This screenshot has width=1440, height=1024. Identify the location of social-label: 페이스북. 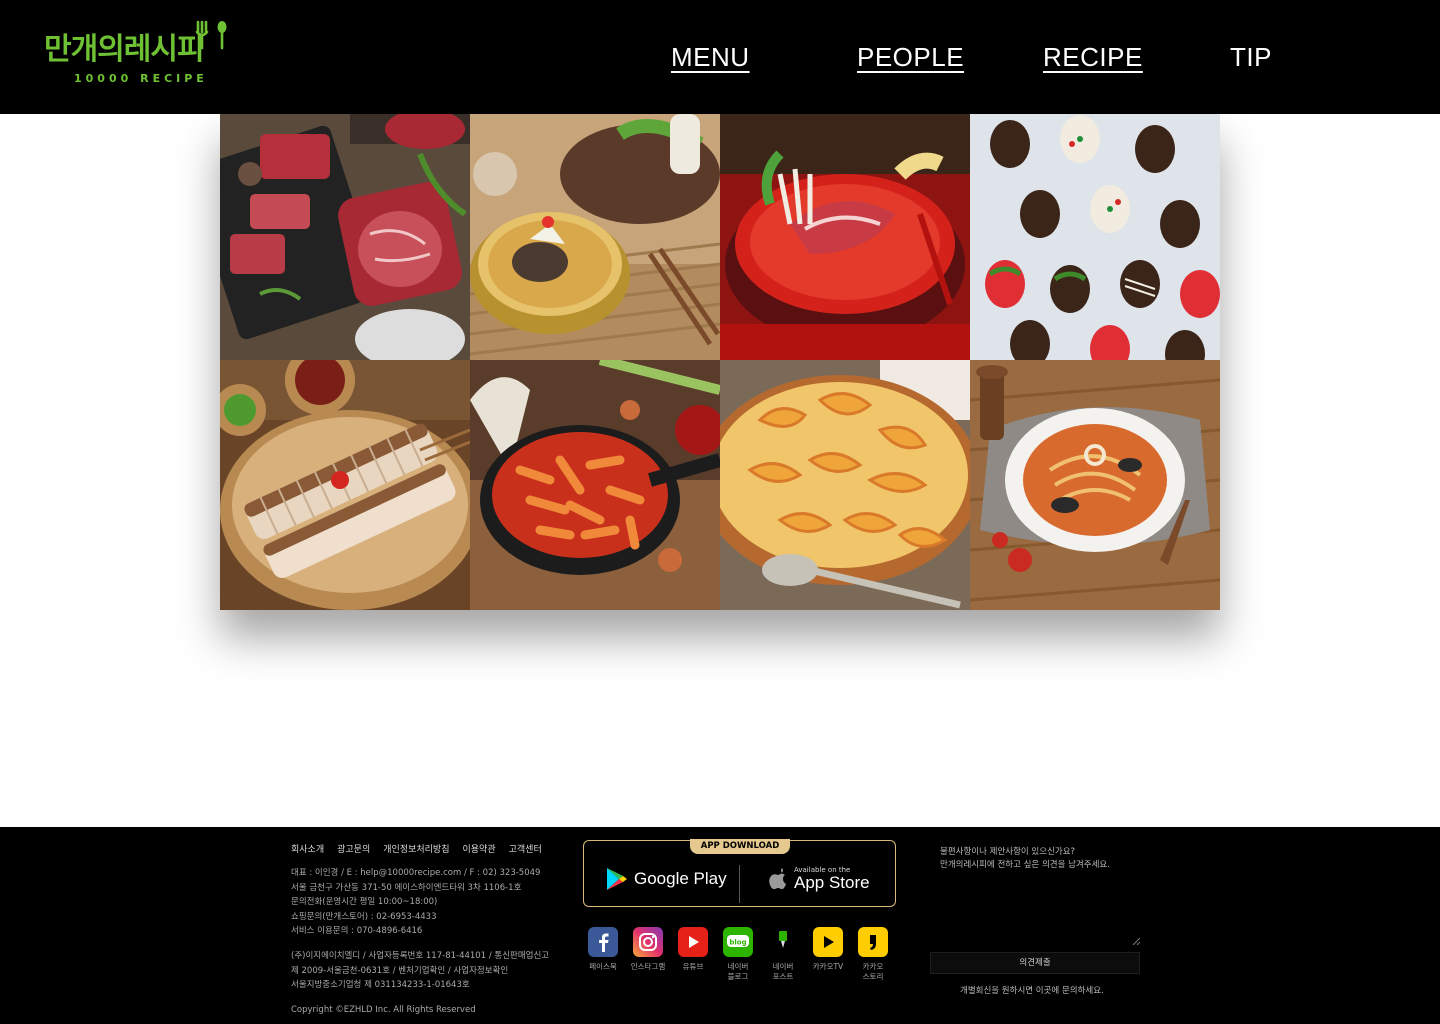
(603, 966).